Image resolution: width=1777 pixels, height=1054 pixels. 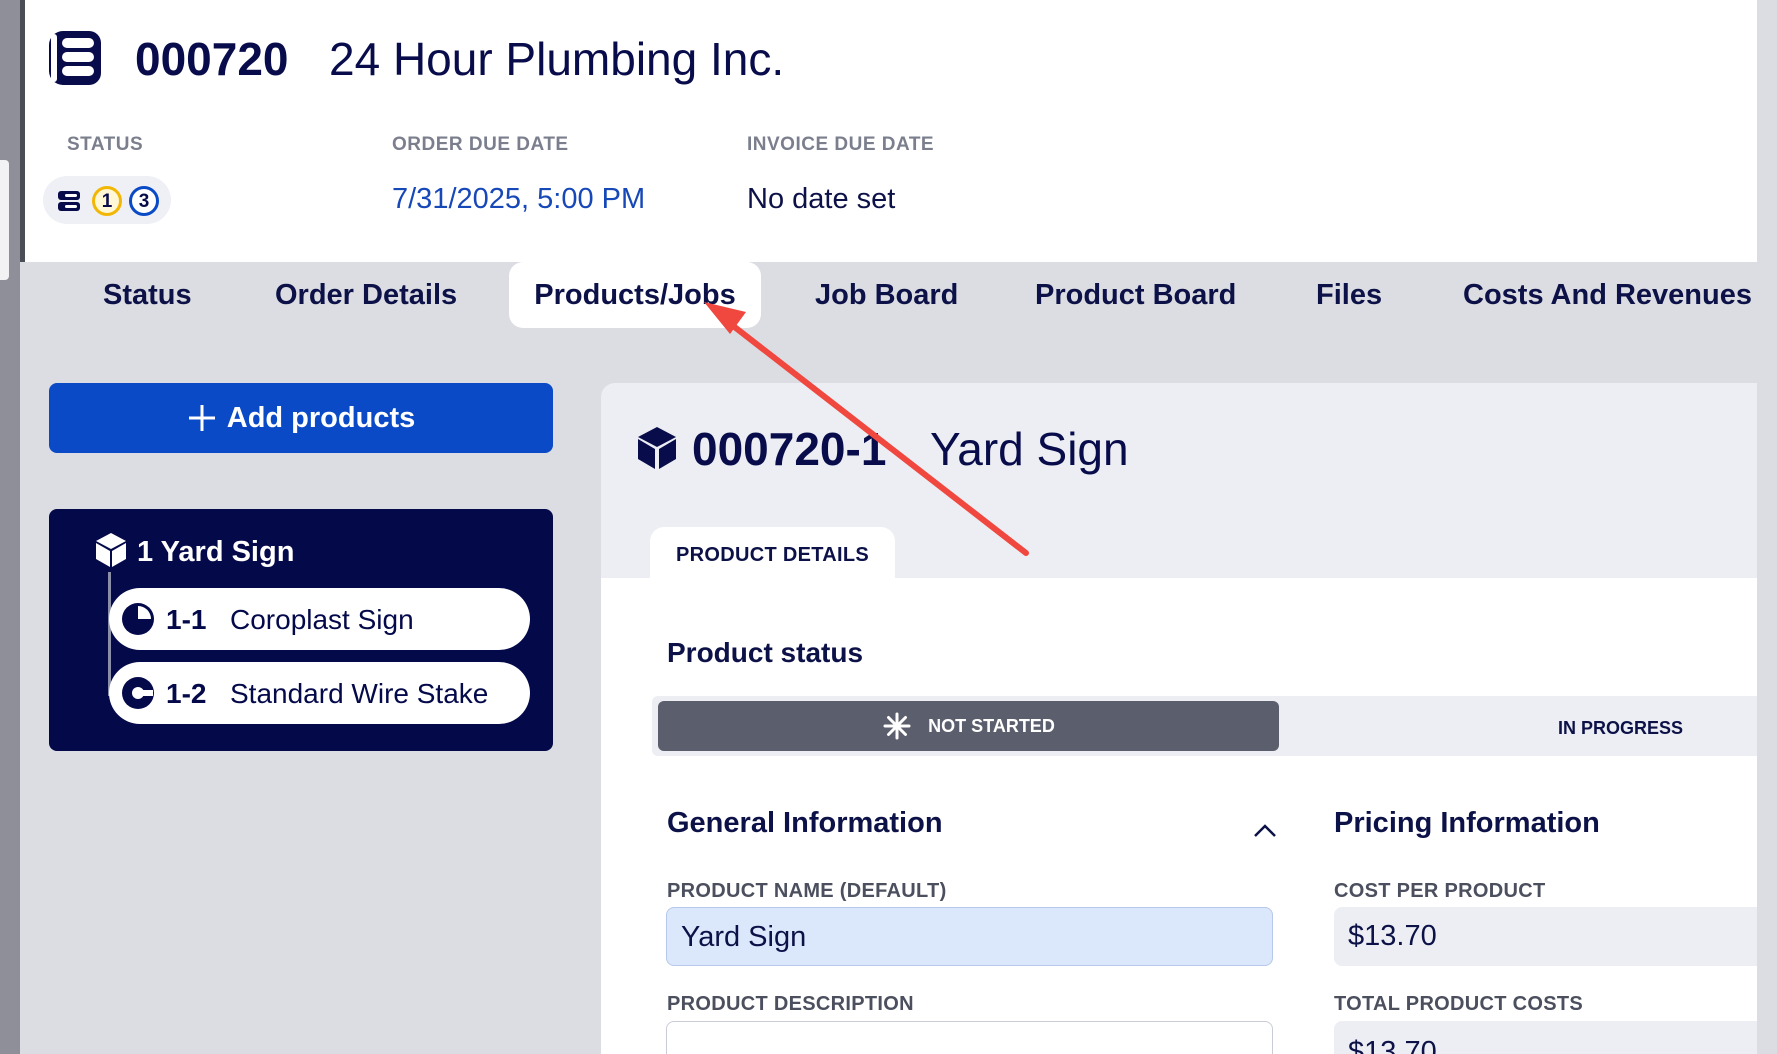 I want to click on total-product-costs-label: TOTAL PRODUCT COSTS, so click(x=1459, y=1004).